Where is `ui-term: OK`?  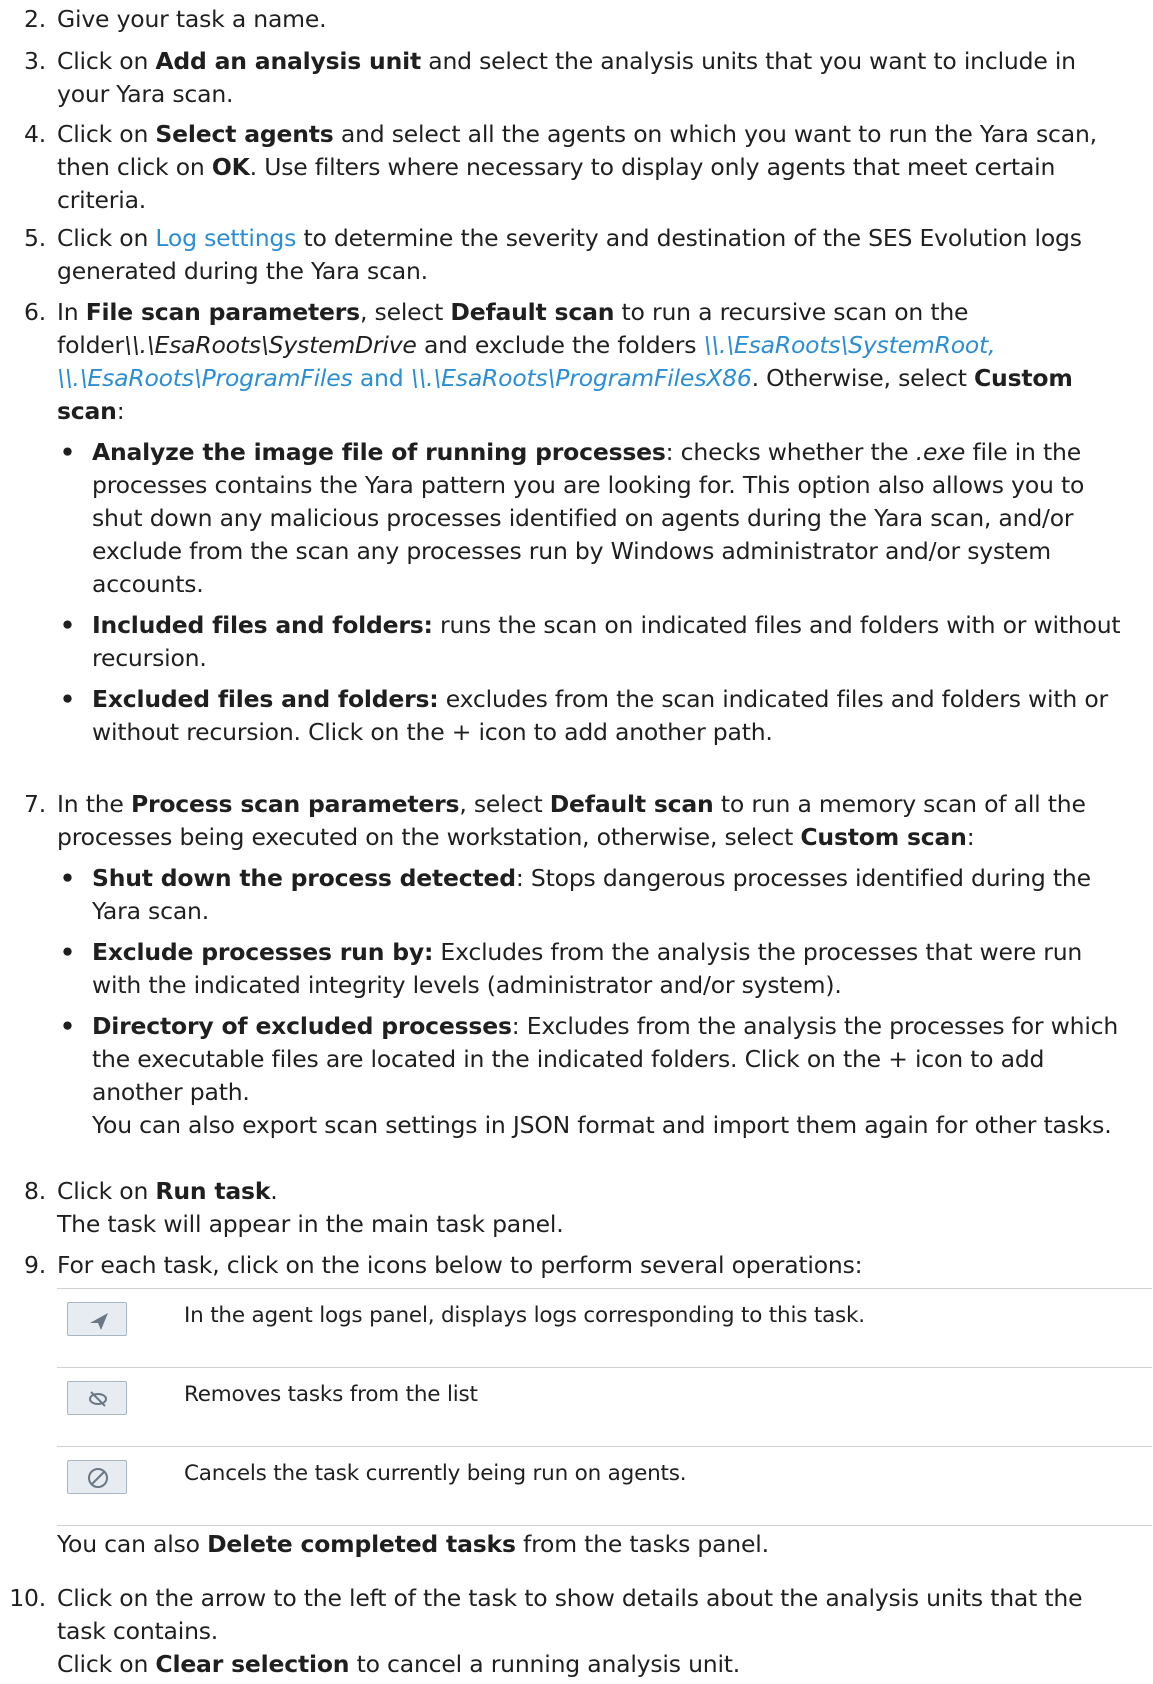
ui-term: OK is located at coordinates (230, 167).